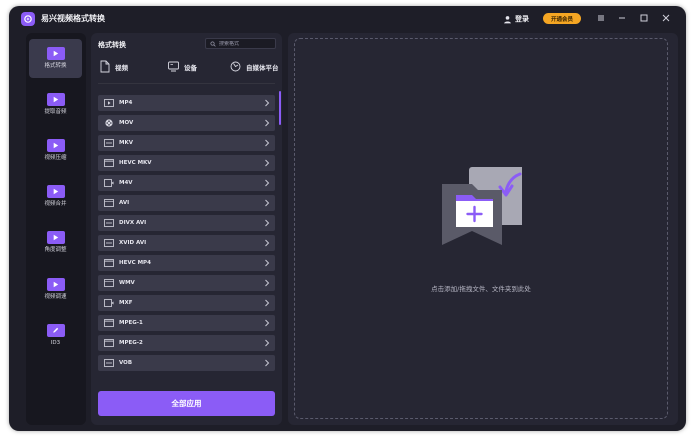  What do you see at coordinates (186, 83) in the screenshot?
I see `divider` at bounding box center [186, 83].